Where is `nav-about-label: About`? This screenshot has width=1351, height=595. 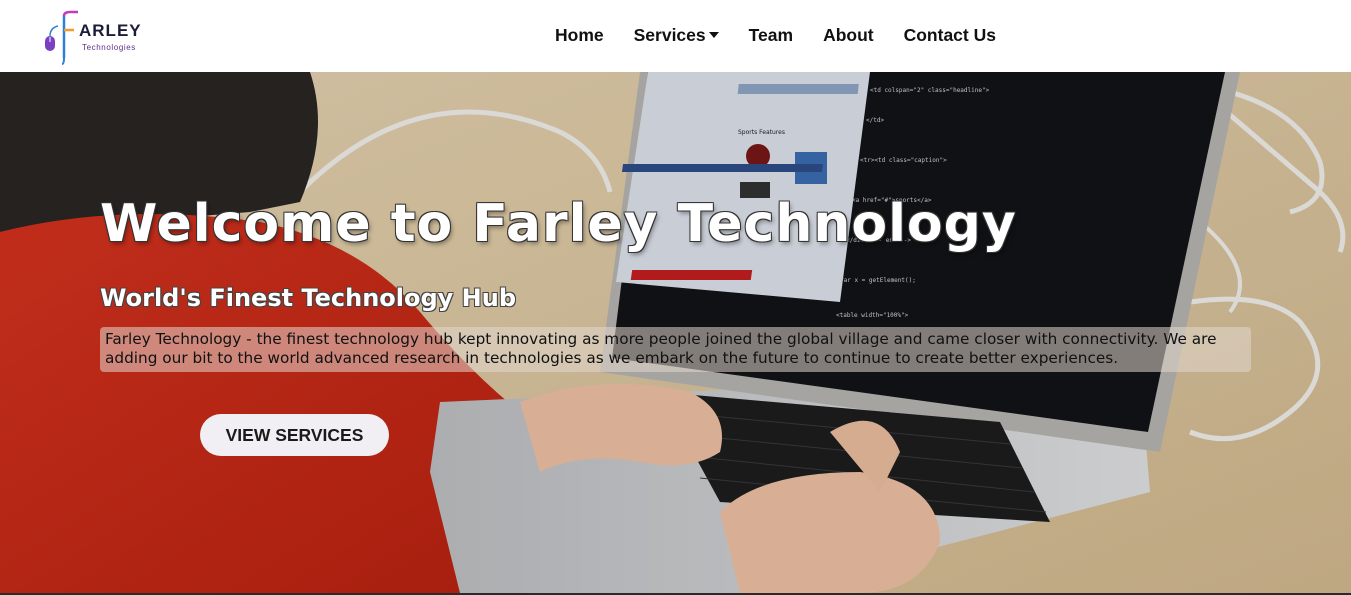 nav-about-label: About is located at coordinates (848, 34).